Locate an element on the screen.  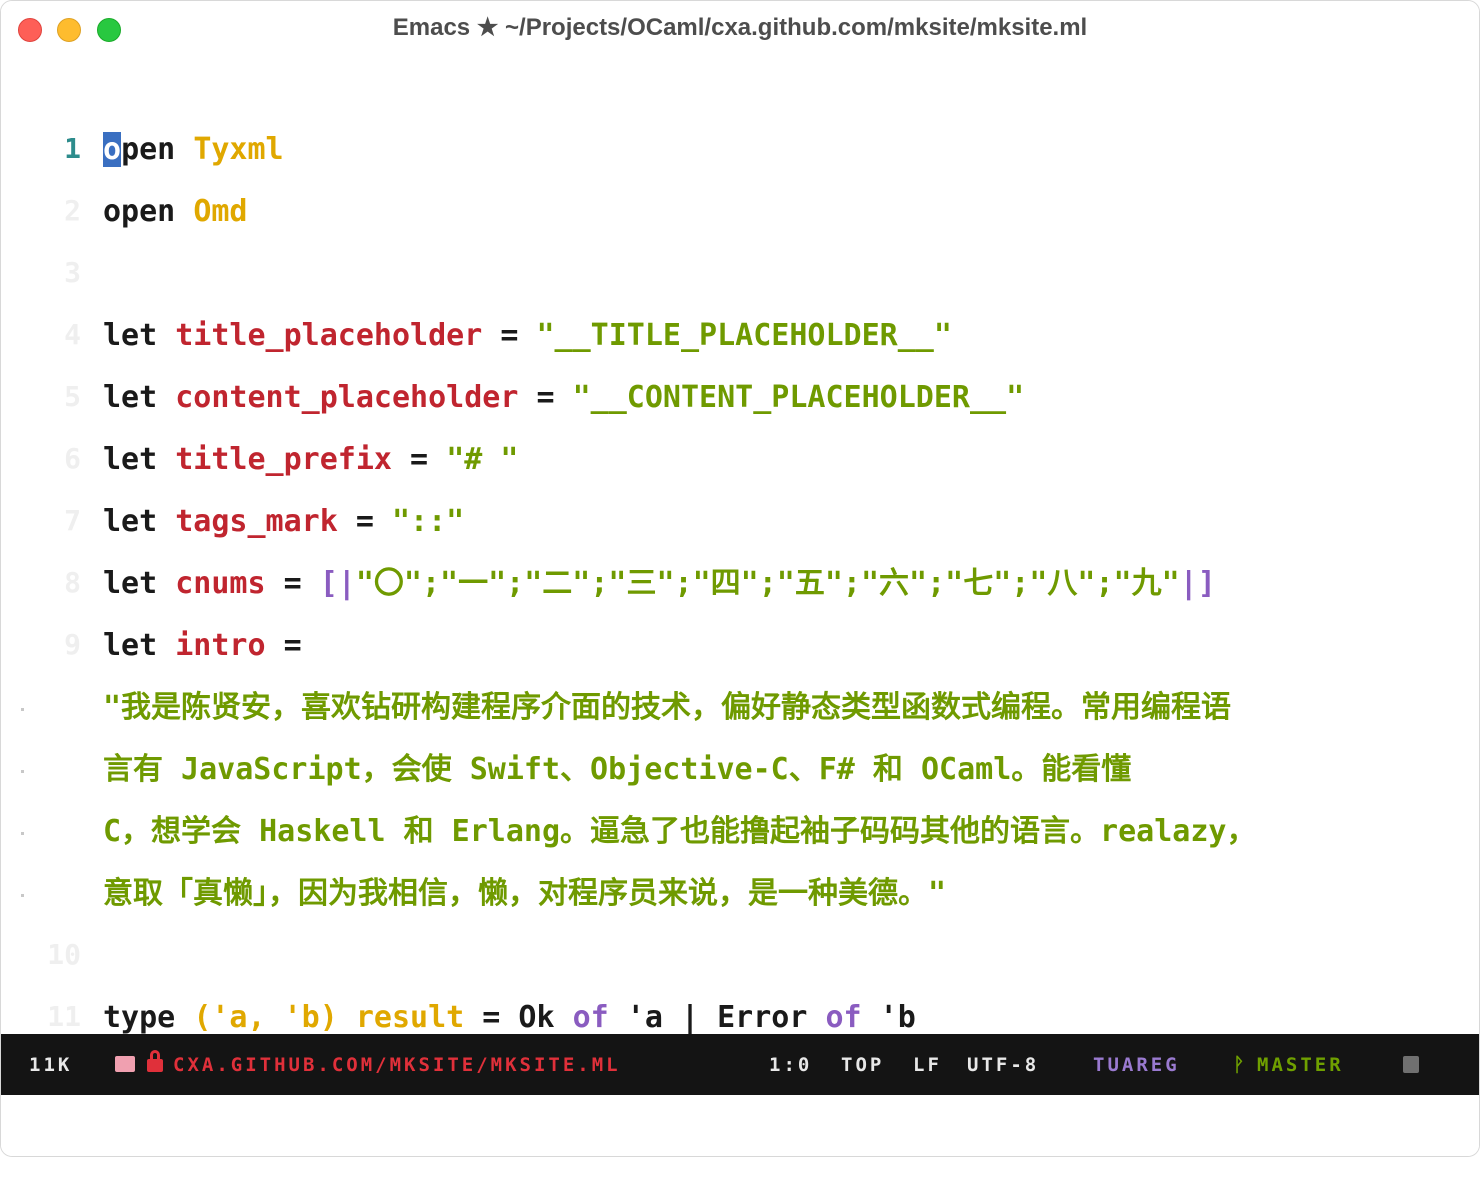
code-token: "__CONTENT_PLACEHOLDER__" is located at coordinates (798, 397).